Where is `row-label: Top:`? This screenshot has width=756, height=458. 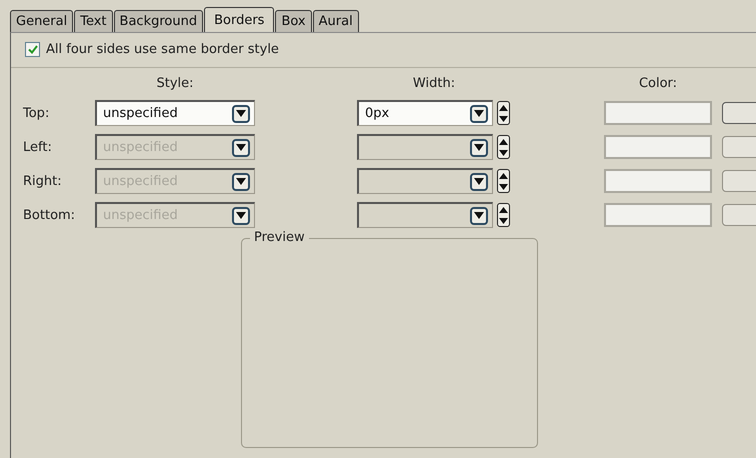
row-label: Top: is located at coordinates (36, 113).